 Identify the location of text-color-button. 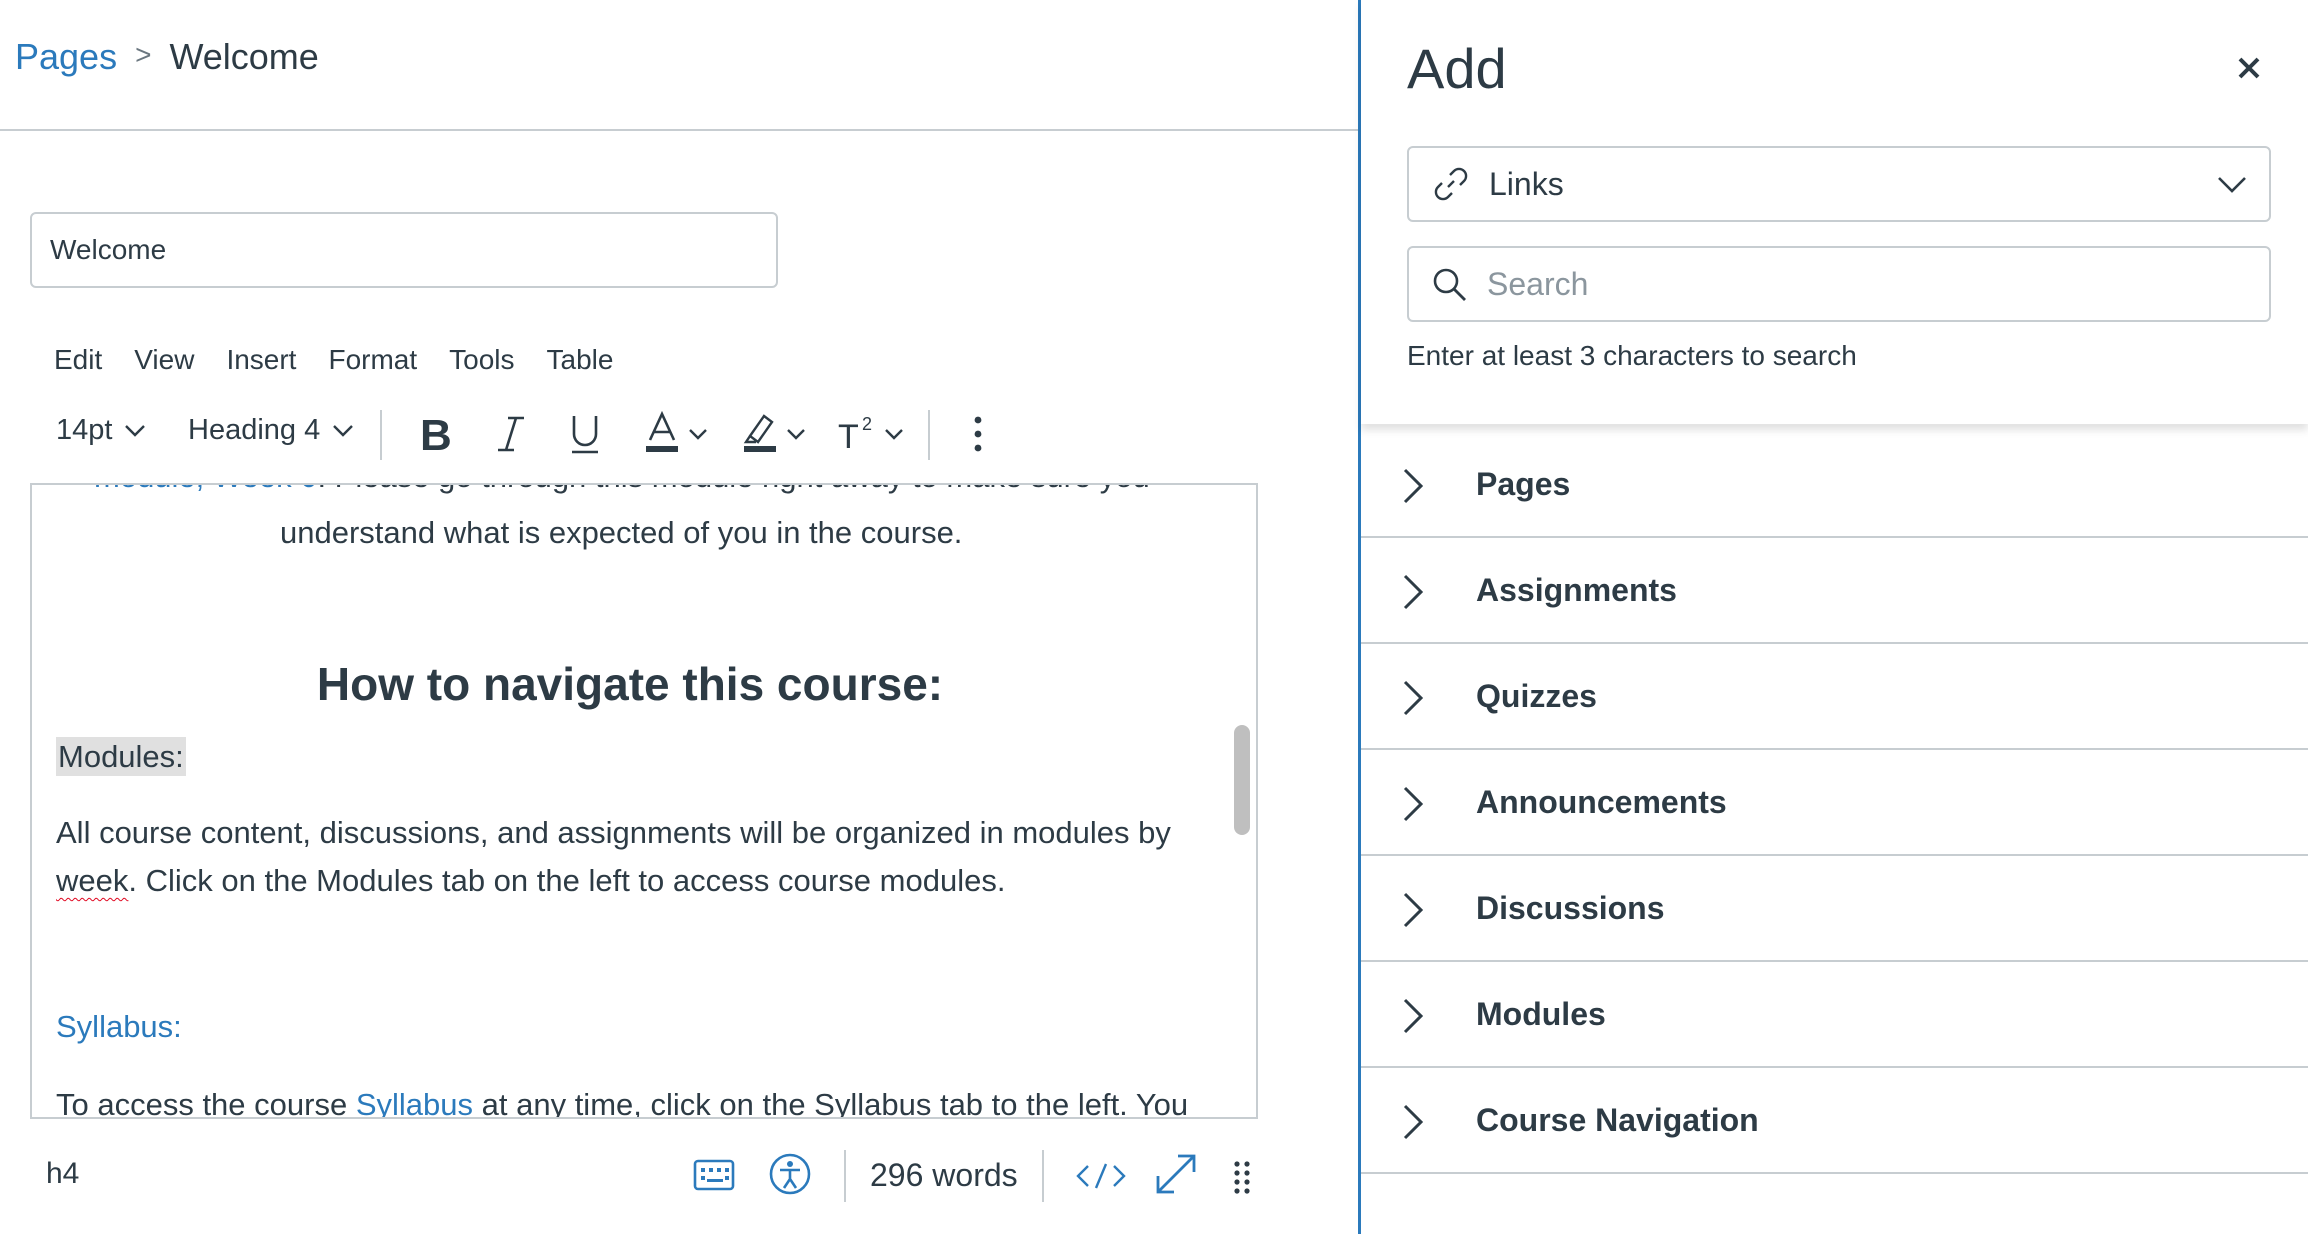
(676, 434).